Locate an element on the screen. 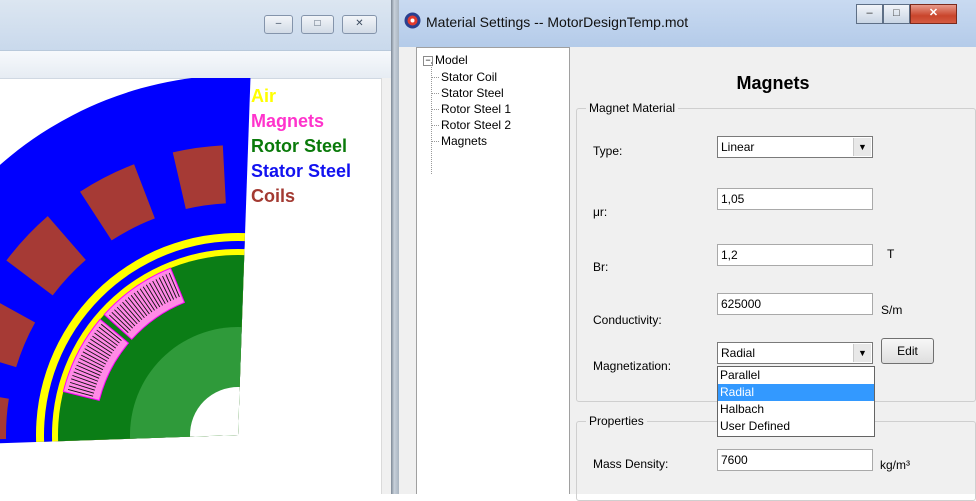 The width and height of the screenshot is (976, 501). material-legend: Air Magnets Rotor Steel Stator Steel Coils is located at coordinates (301, 146).